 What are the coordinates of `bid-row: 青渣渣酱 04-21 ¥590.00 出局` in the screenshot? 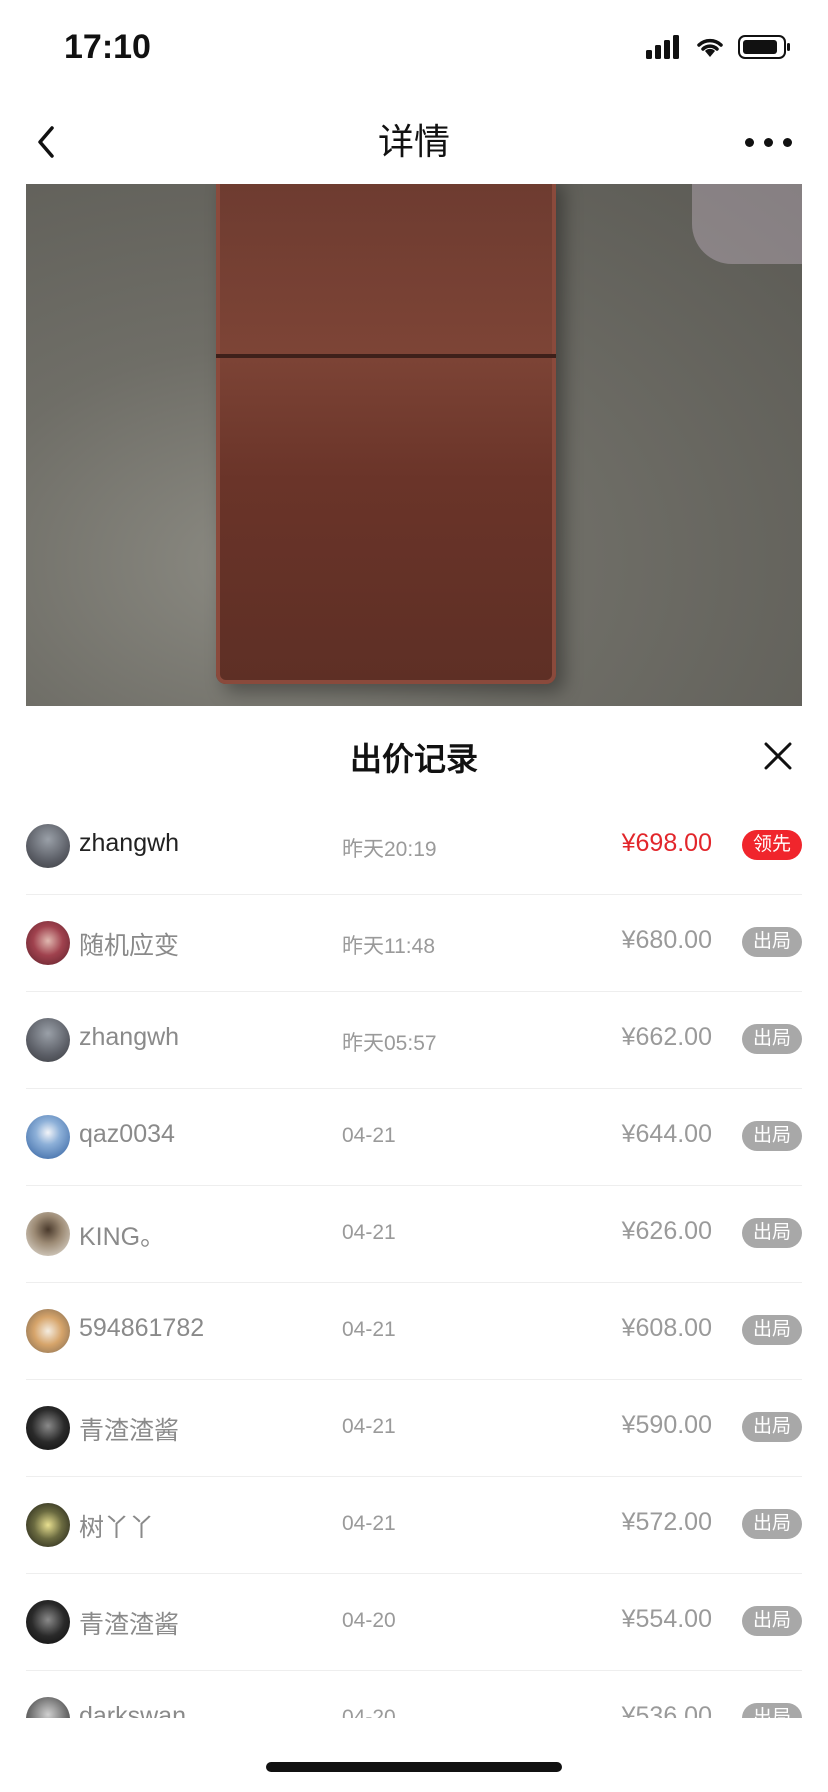 It's located at (414, 1428).